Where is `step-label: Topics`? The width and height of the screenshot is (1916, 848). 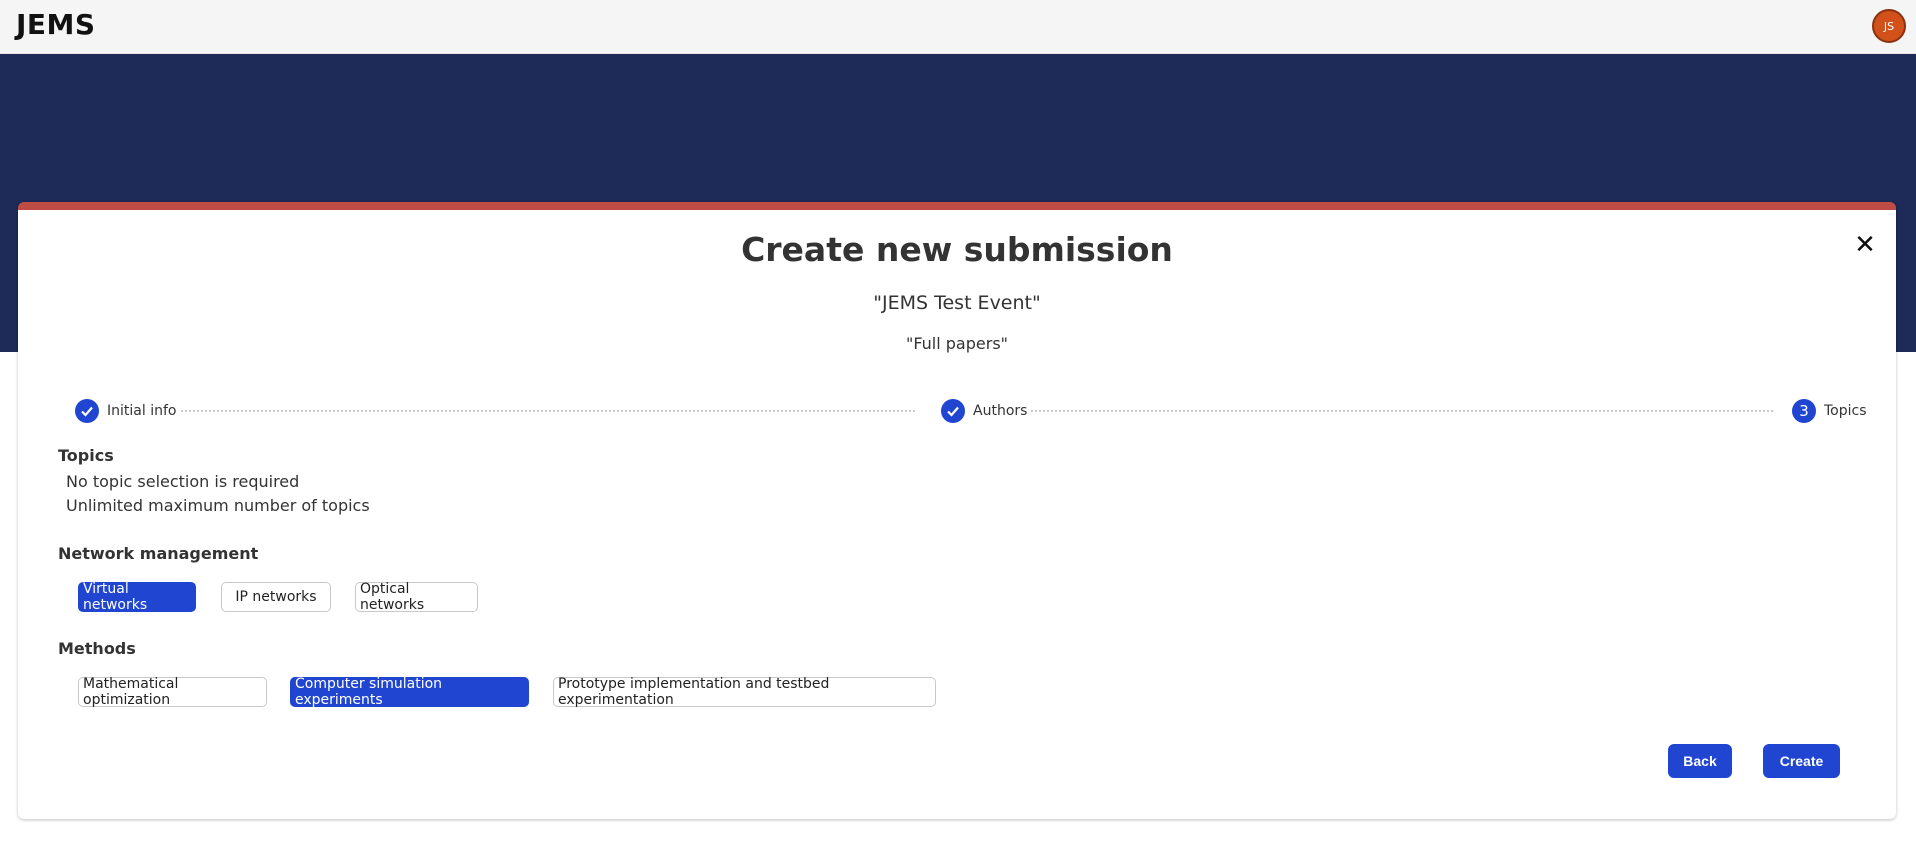
step-label: Topics is located at coordinates (1845, 411).